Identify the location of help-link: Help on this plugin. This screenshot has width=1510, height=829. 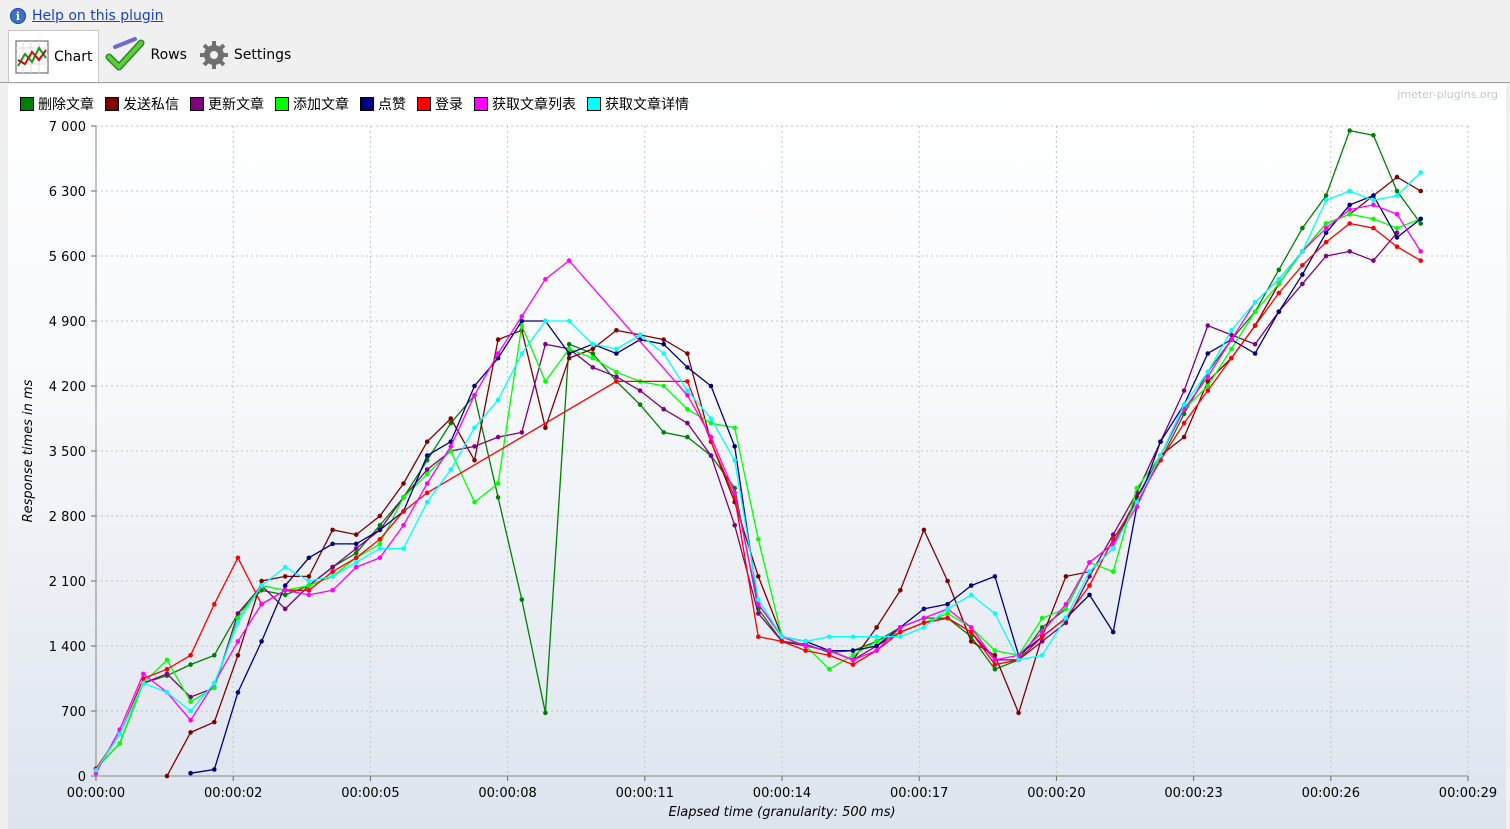
(98, 16).